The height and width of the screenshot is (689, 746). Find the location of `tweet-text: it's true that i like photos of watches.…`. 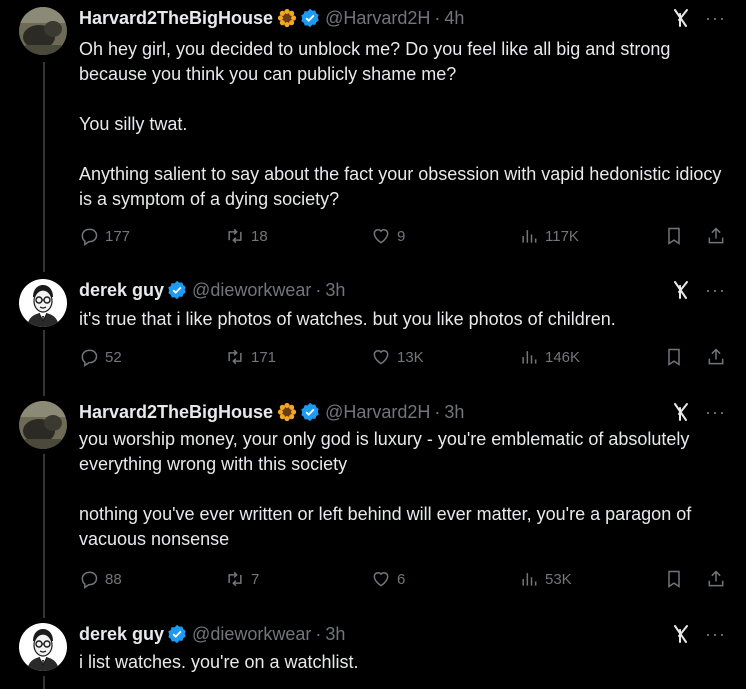

tweet-text: it's true that i like photos of watches.… is located at coordinates (347, 319).